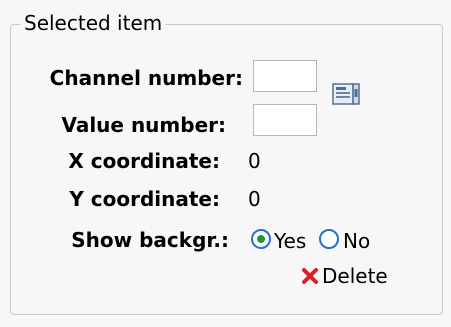 This screenshot has height=327, width=451. I want to click on panel-legend: Selected item, so click(93, 23).